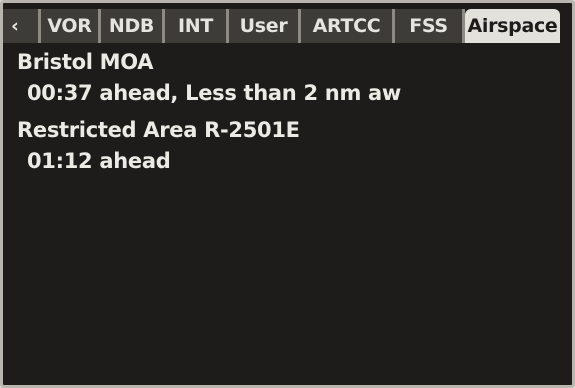 This screenshot has height=388, width=575. Describe the element at coordinates (22, 26) in the screenshot. I see `tab-scroll-left: ‹` at that location.